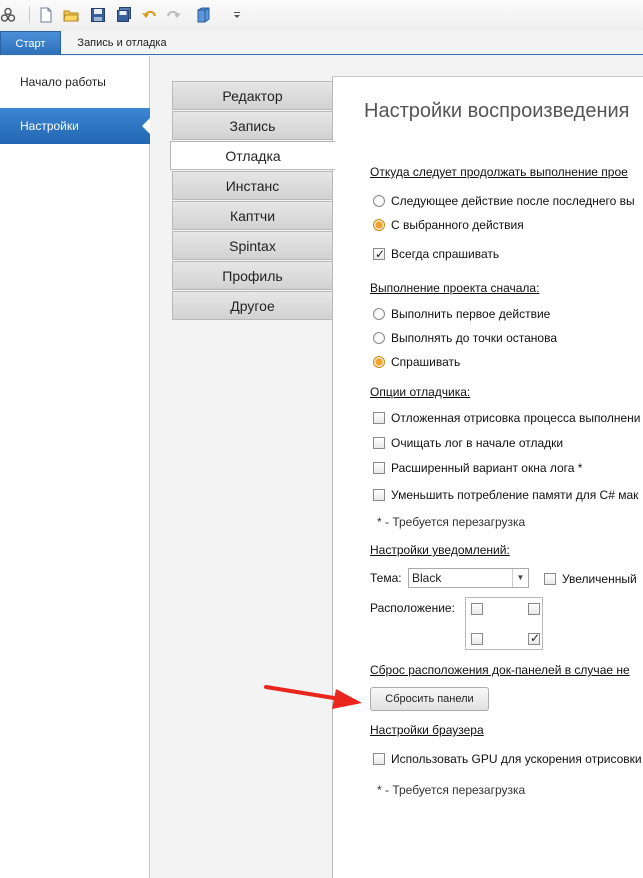 This screenshot has width=643, height=878. I want to click on box-icon, so click(203, 15).